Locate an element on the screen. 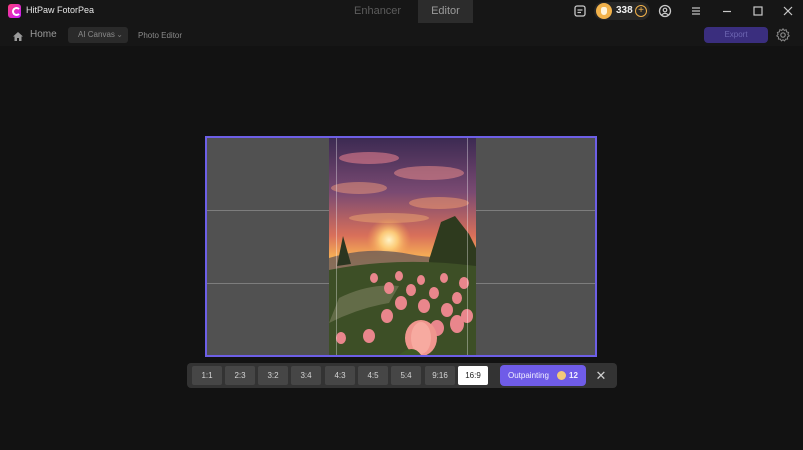  tab-enhancer: Enhancer is located at coordinates (377, 11).